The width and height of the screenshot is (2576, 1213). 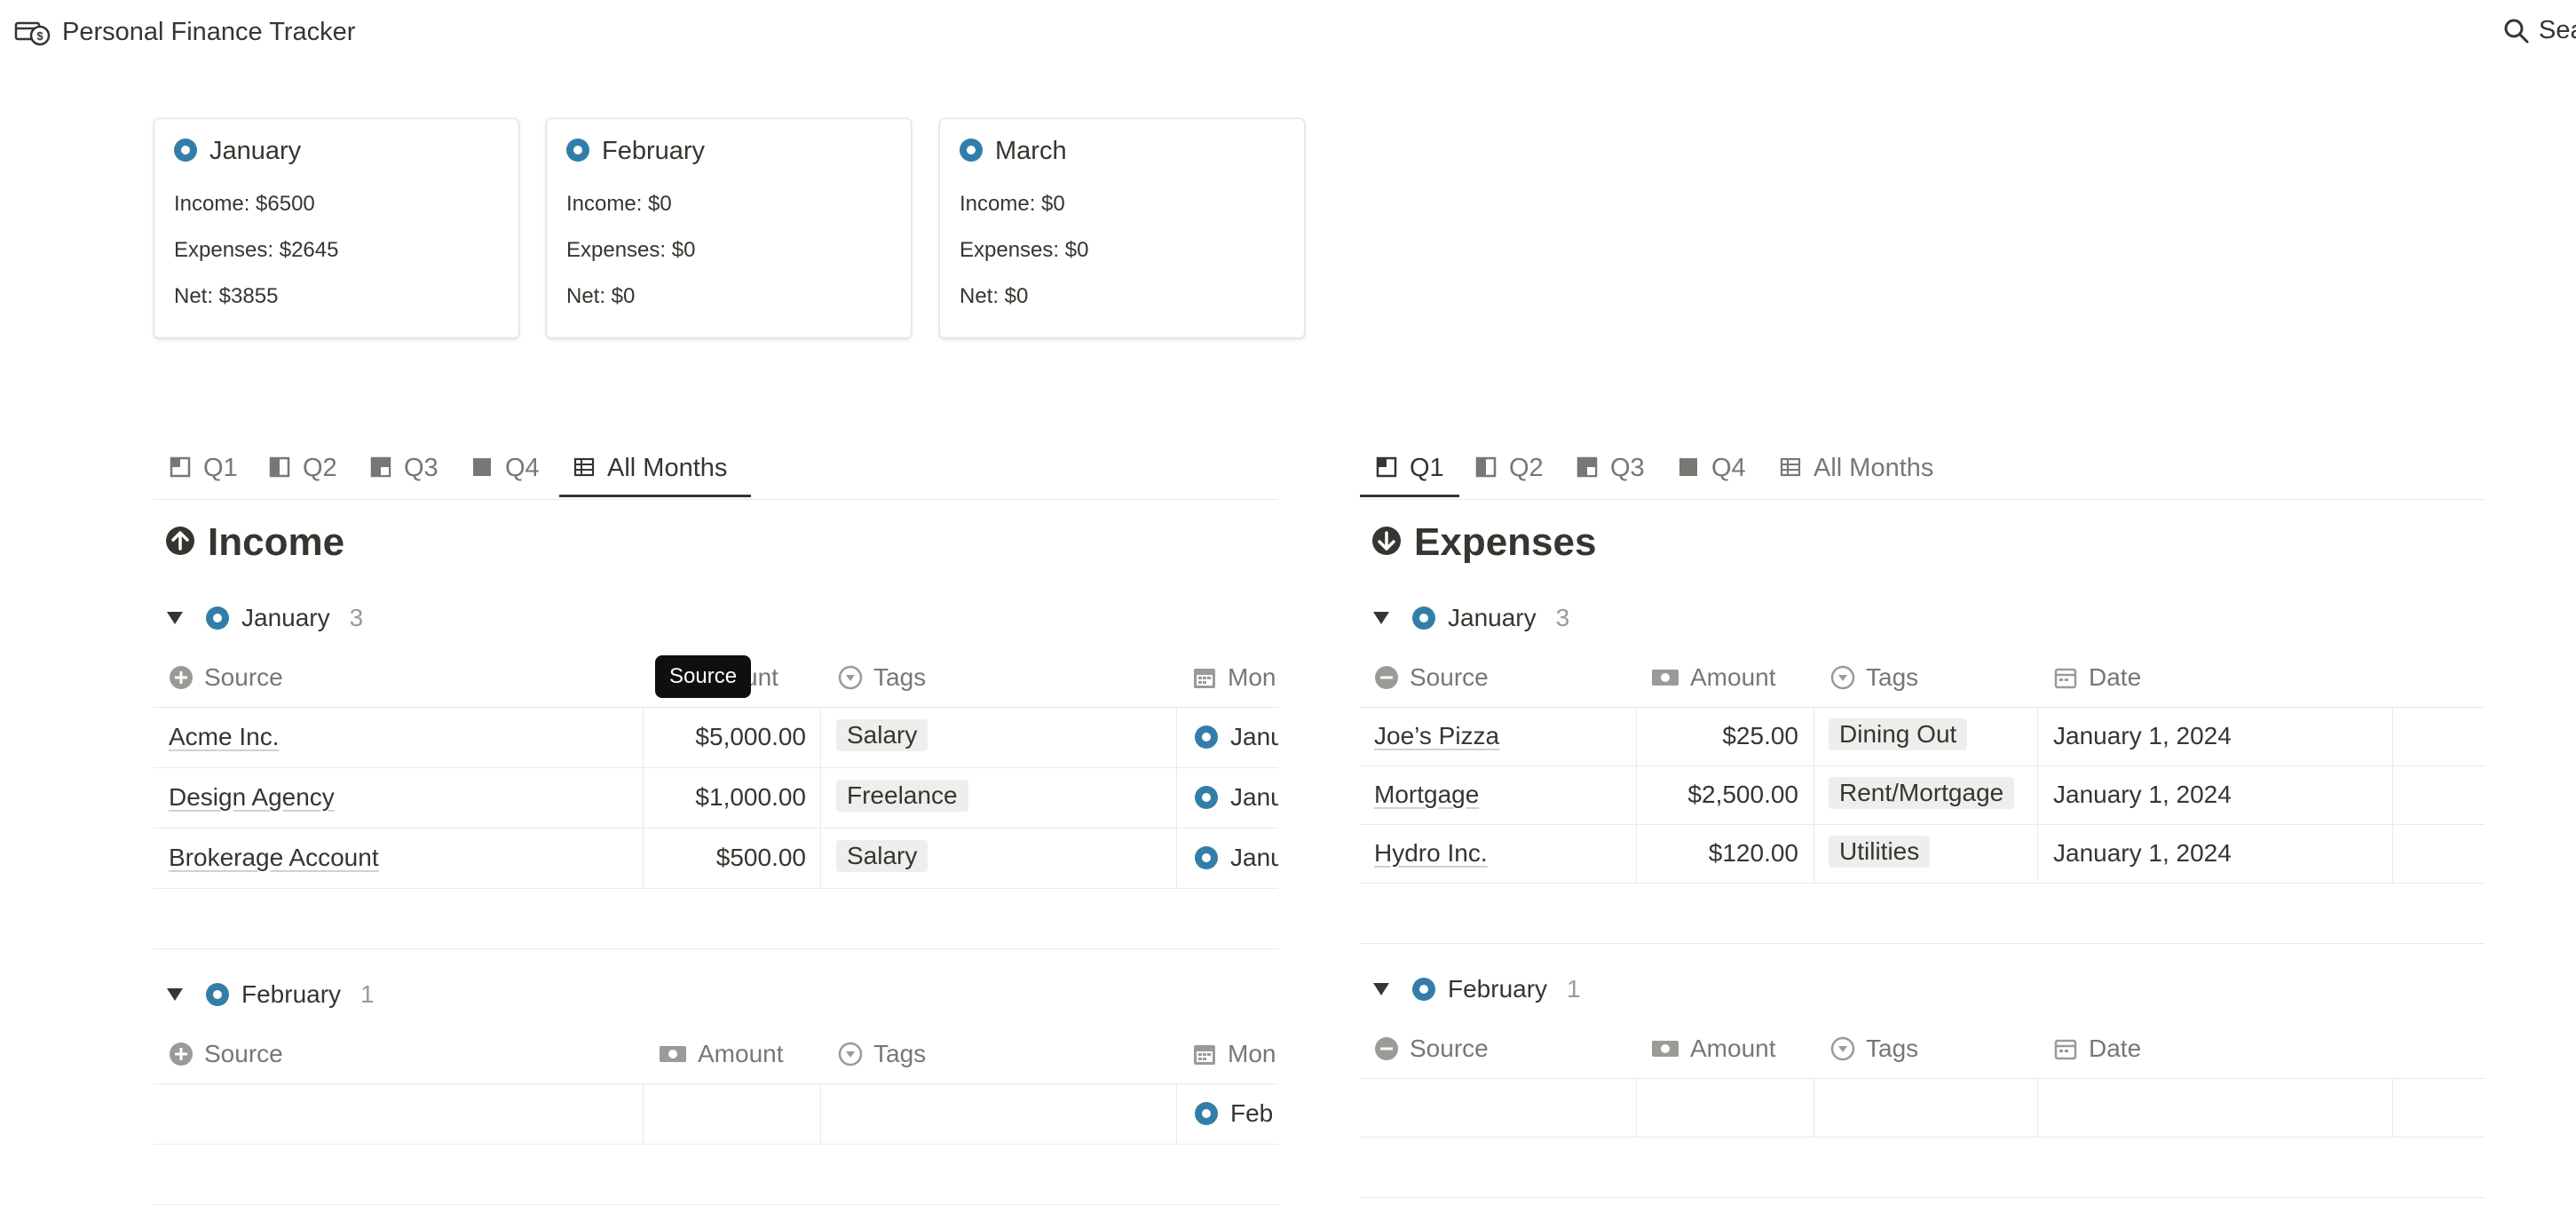 I want to click on income-view-tabs: Q1 Q2 Q3 Q4 All Months, so click(x=716, y=473).